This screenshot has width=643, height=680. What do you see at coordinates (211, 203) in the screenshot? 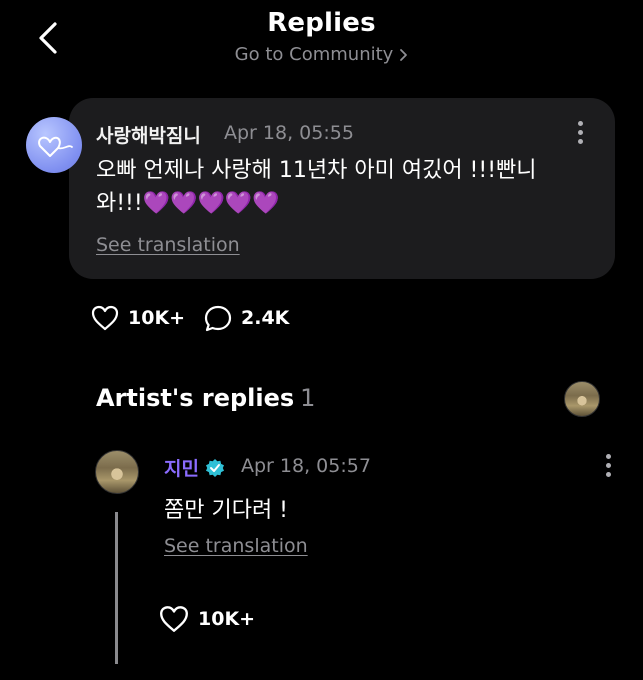
I see `purple-hearts-emoji: 💜💜💜💜💜` at bounding box center [211, 203].